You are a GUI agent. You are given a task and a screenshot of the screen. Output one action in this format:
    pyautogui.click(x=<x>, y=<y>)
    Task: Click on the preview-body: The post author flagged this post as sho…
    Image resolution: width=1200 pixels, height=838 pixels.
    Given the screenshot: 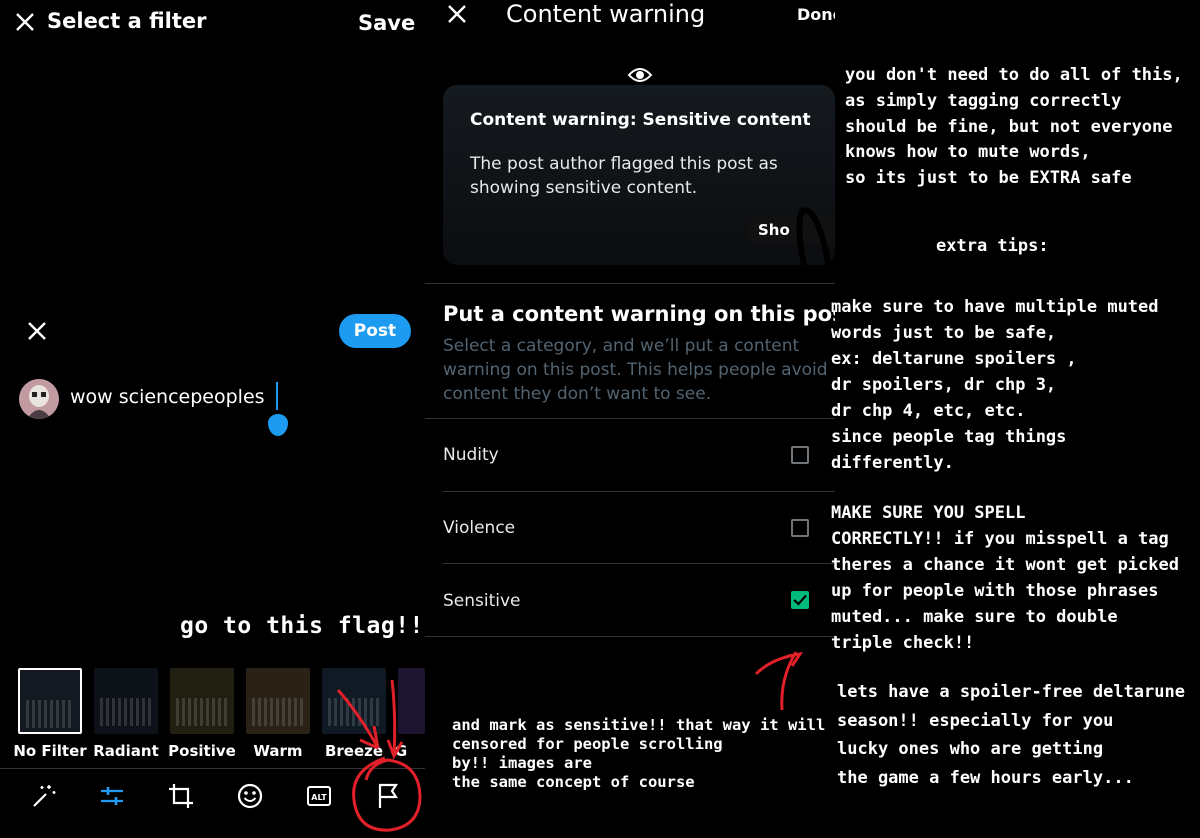 What is the action you would take?
    pyautogui.click(x=624, y=176)
    